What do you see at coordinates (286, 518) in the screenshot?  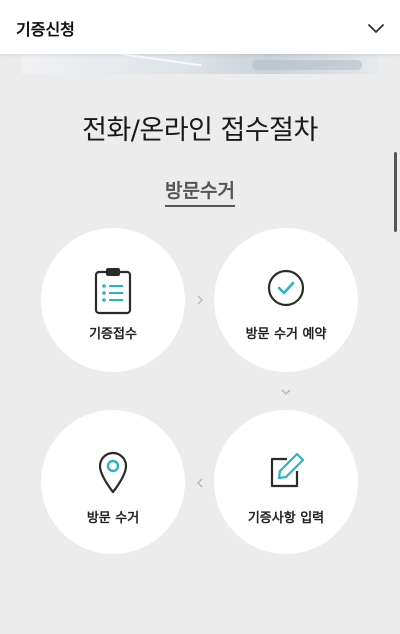 I see `step-label: 기증사항 입력` at bounding box center [286, 518].